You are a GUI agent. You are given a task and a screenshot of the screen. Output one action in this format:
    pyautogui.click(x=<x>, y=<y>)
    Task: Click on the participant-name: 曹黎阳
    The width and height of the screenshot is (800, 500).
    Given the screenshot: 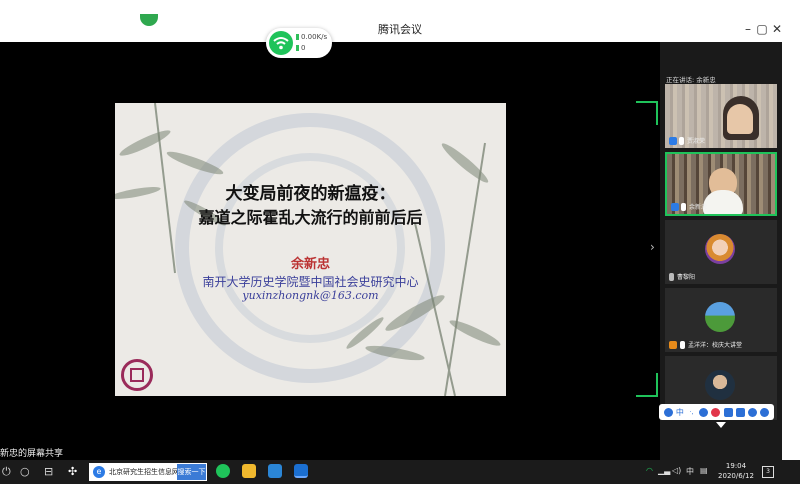 What is the action you would take?
    pyautogui.click(x=686, y=277)
    